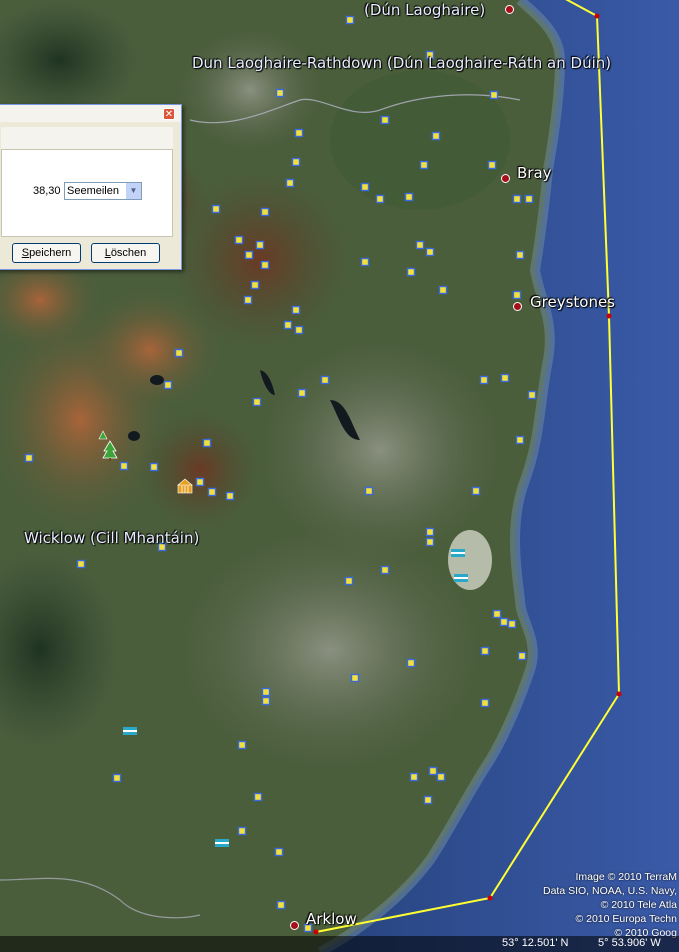  I want to click on close-icon: ✕, so click(169, 114).